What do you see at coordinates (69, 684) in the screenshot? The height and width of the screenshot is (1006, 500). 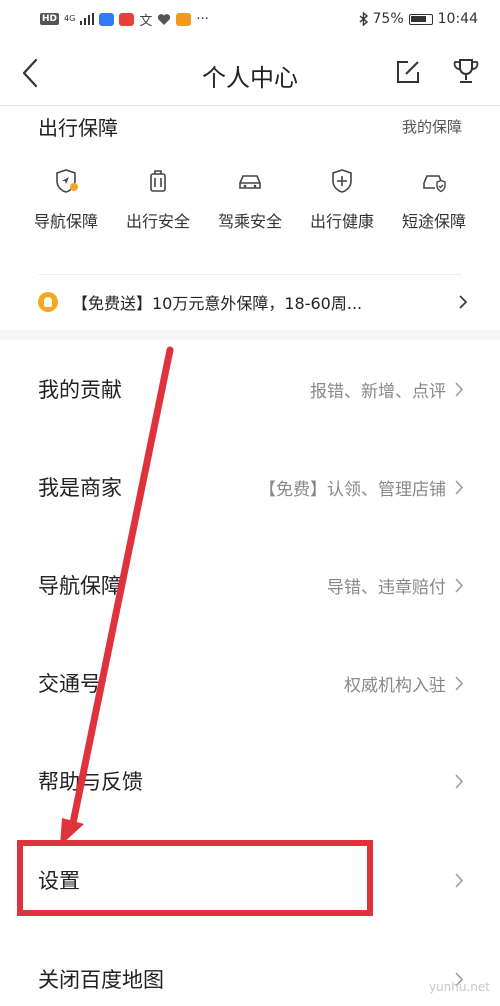 I see `menu-item-label: 交通号` at bounding box center [69, 684].